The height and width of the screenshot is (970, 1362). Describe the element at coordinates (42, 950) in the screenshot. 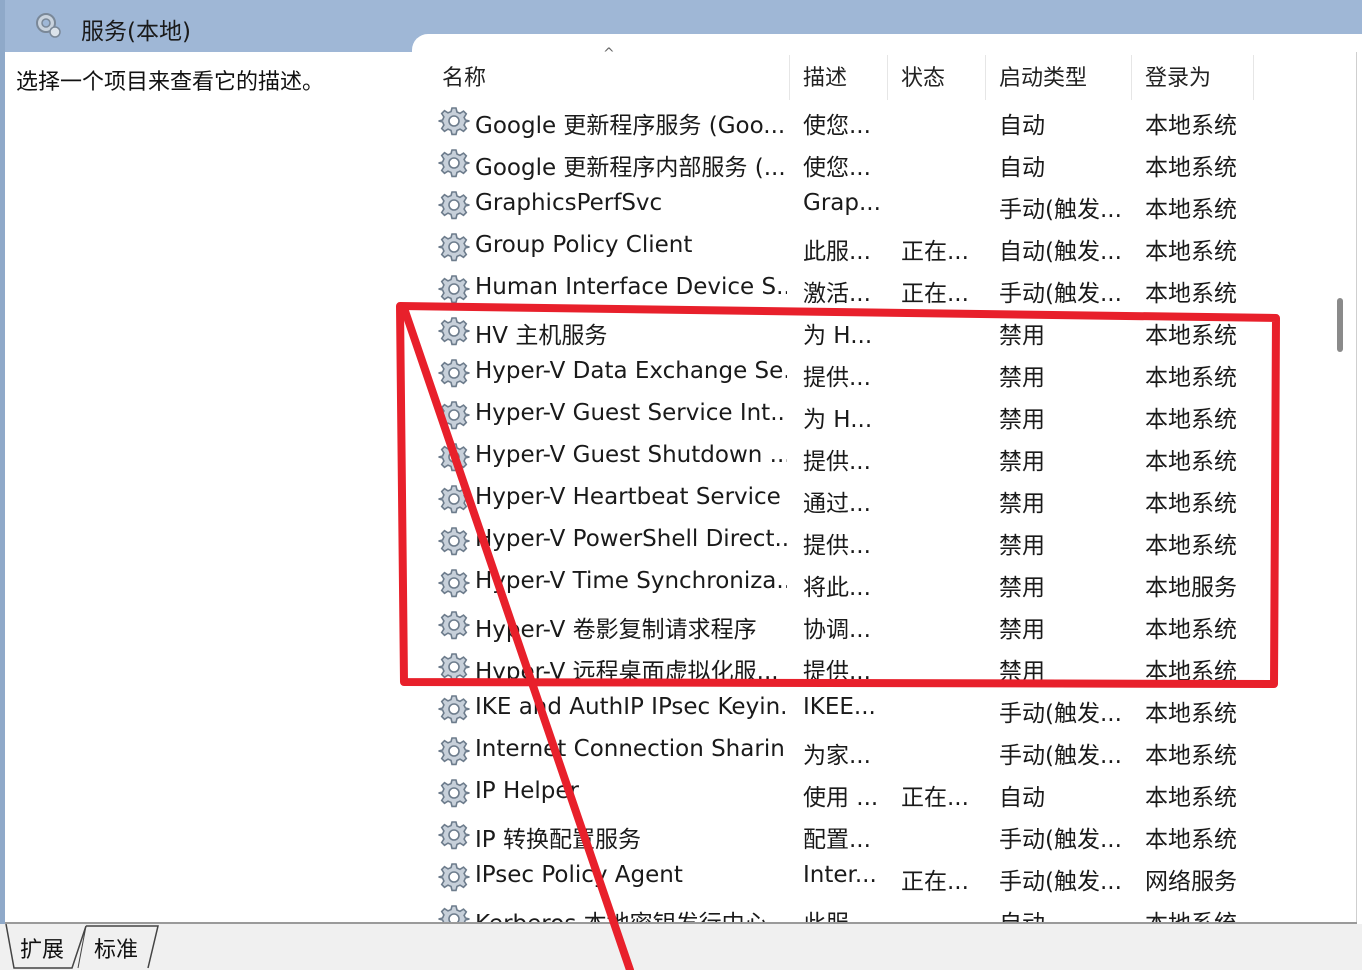

I see `tab-extended-label: 扩展` at that location.